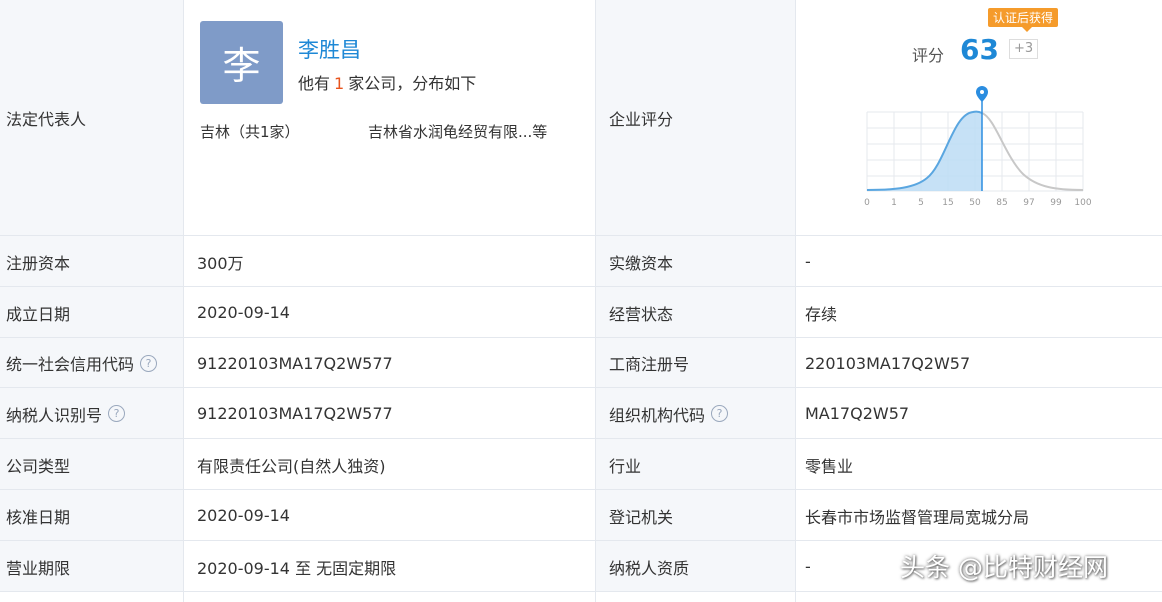 The width and height of the screenshot is (1162, 602). Describe the element at coordinates (641, 119) in the screenshot. I see `label-rating-text: 企业评分` at that location.